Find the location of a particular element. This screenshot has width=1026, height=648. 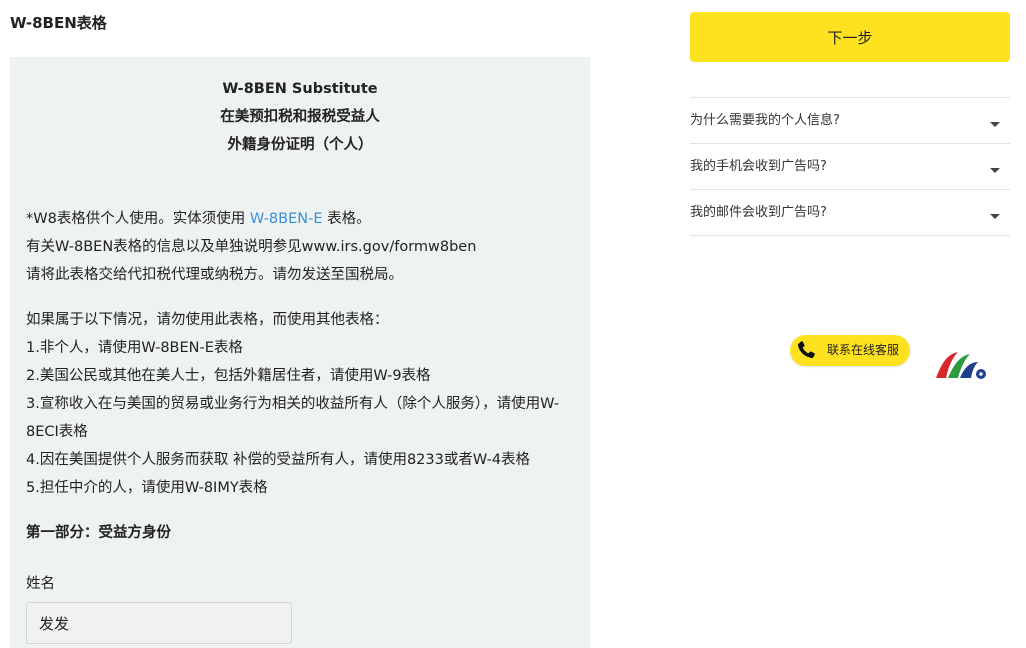

form-heading-line3: 外籍身份证明（个人） is located at coordinates (300, 145).